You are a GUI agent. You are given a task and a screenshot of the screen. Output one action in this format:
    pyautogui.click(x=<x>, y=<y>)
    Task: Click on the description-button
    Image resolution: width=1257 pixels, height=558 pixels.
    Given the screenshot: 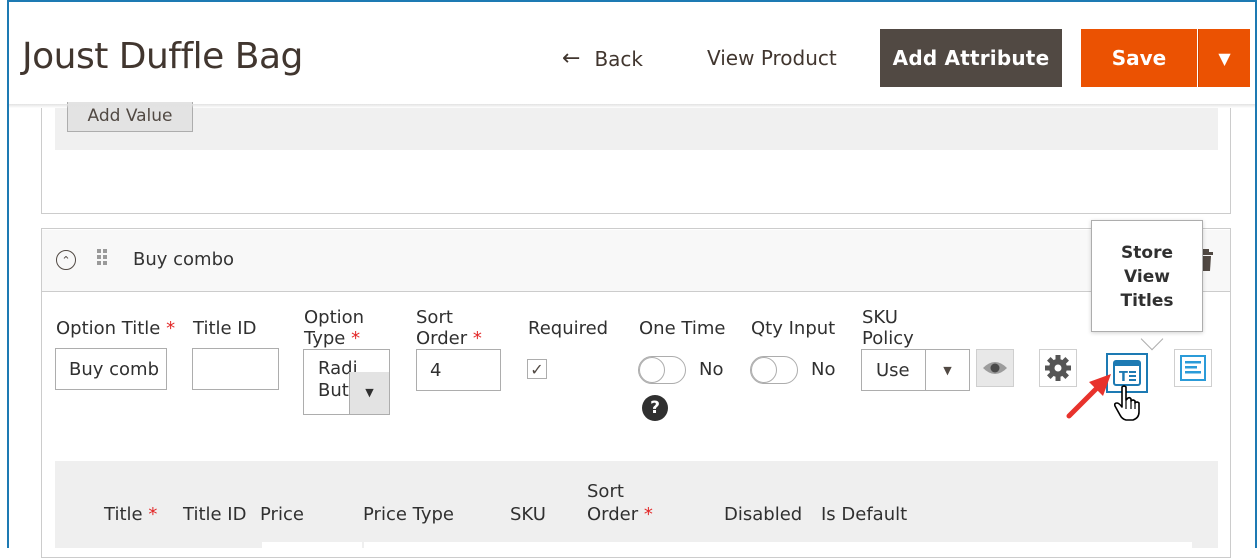 What is the action you would take?
    pyautogui.click(x=1193, y=368)
    